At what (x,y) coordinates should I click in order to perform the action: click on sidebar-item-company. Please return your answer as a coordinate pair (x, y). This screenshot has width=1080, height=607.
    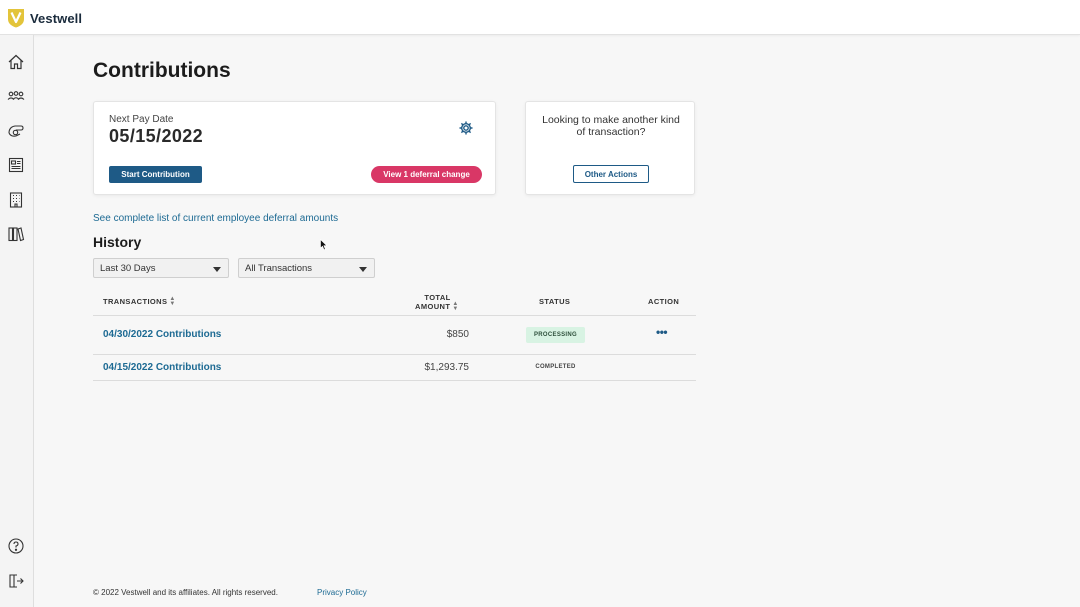
    Looking at the image, I should click on (16, 200).